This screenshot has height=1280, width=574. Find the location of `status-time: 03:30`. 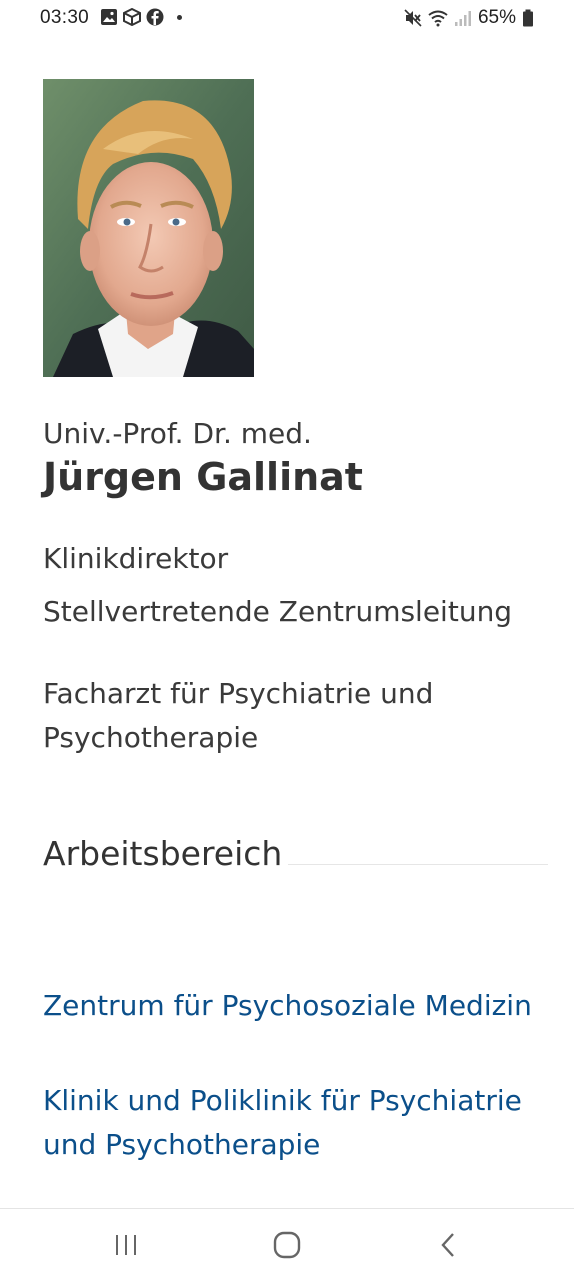

status-time: 03:30 is located at coordinates (65, 17).